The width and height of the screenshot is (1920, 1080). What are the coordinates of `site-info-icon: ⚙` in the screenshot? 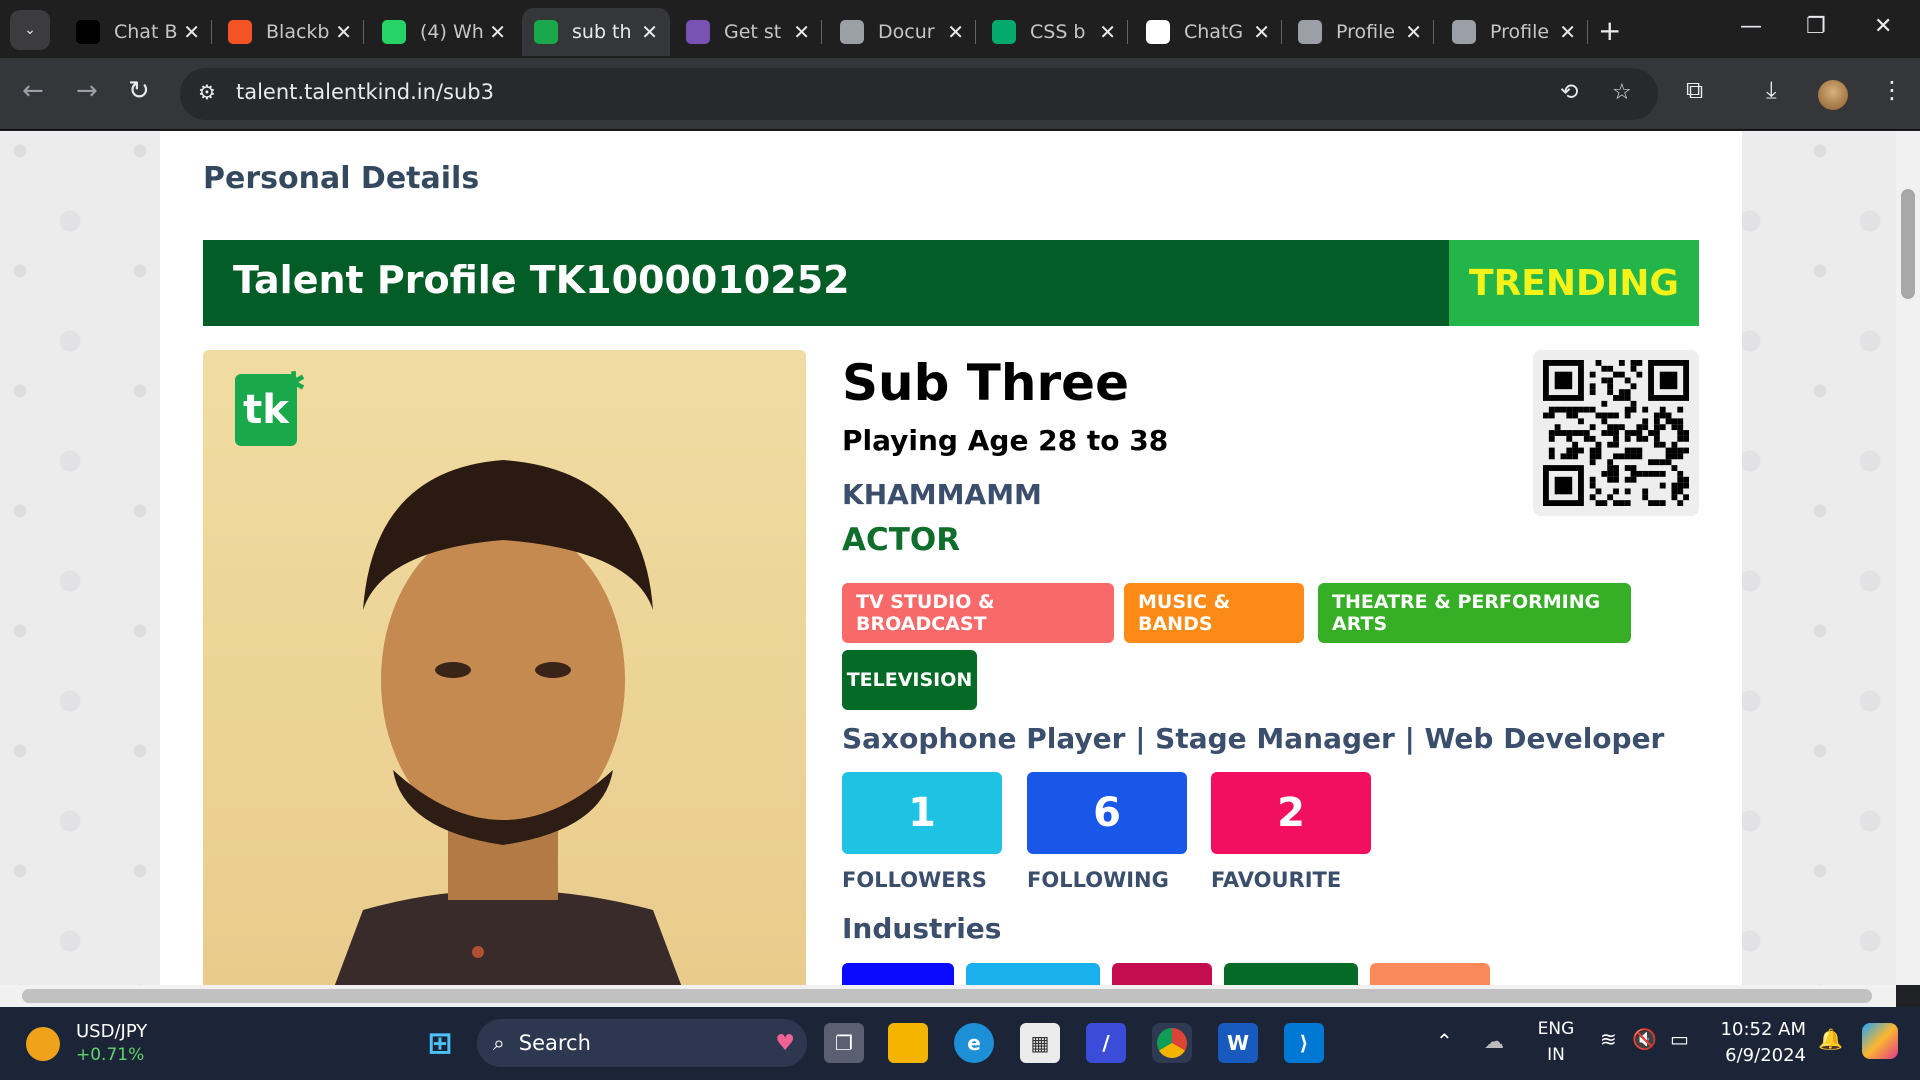 It's located at (207, 92).